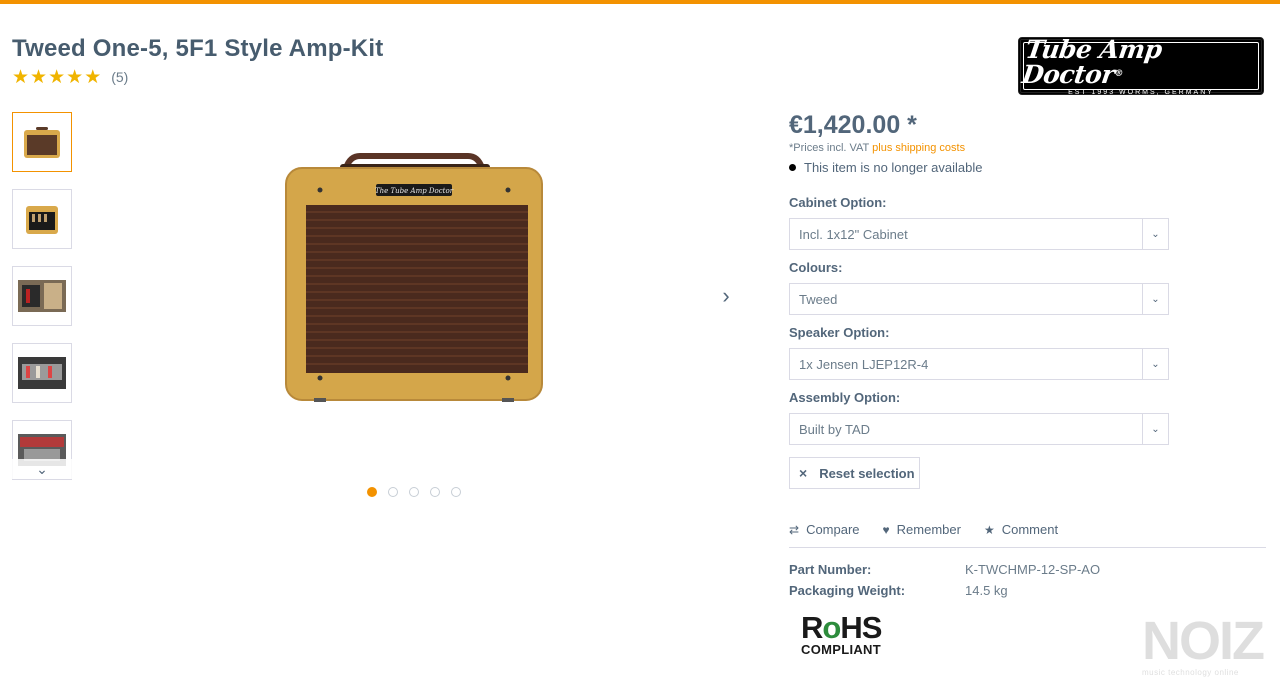 Image resolution: width=1280 pixels, height=687 pixels. What do you see at coordinates (816, 267) in the screenshot?
I see `colours-option-label: Colours:` at bounding box center [816, 267].